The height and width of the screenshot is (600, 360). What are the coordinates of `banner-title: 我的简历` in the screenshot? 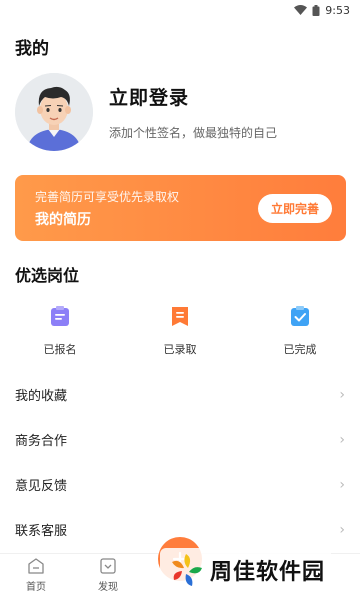 It's located at (63, 219).